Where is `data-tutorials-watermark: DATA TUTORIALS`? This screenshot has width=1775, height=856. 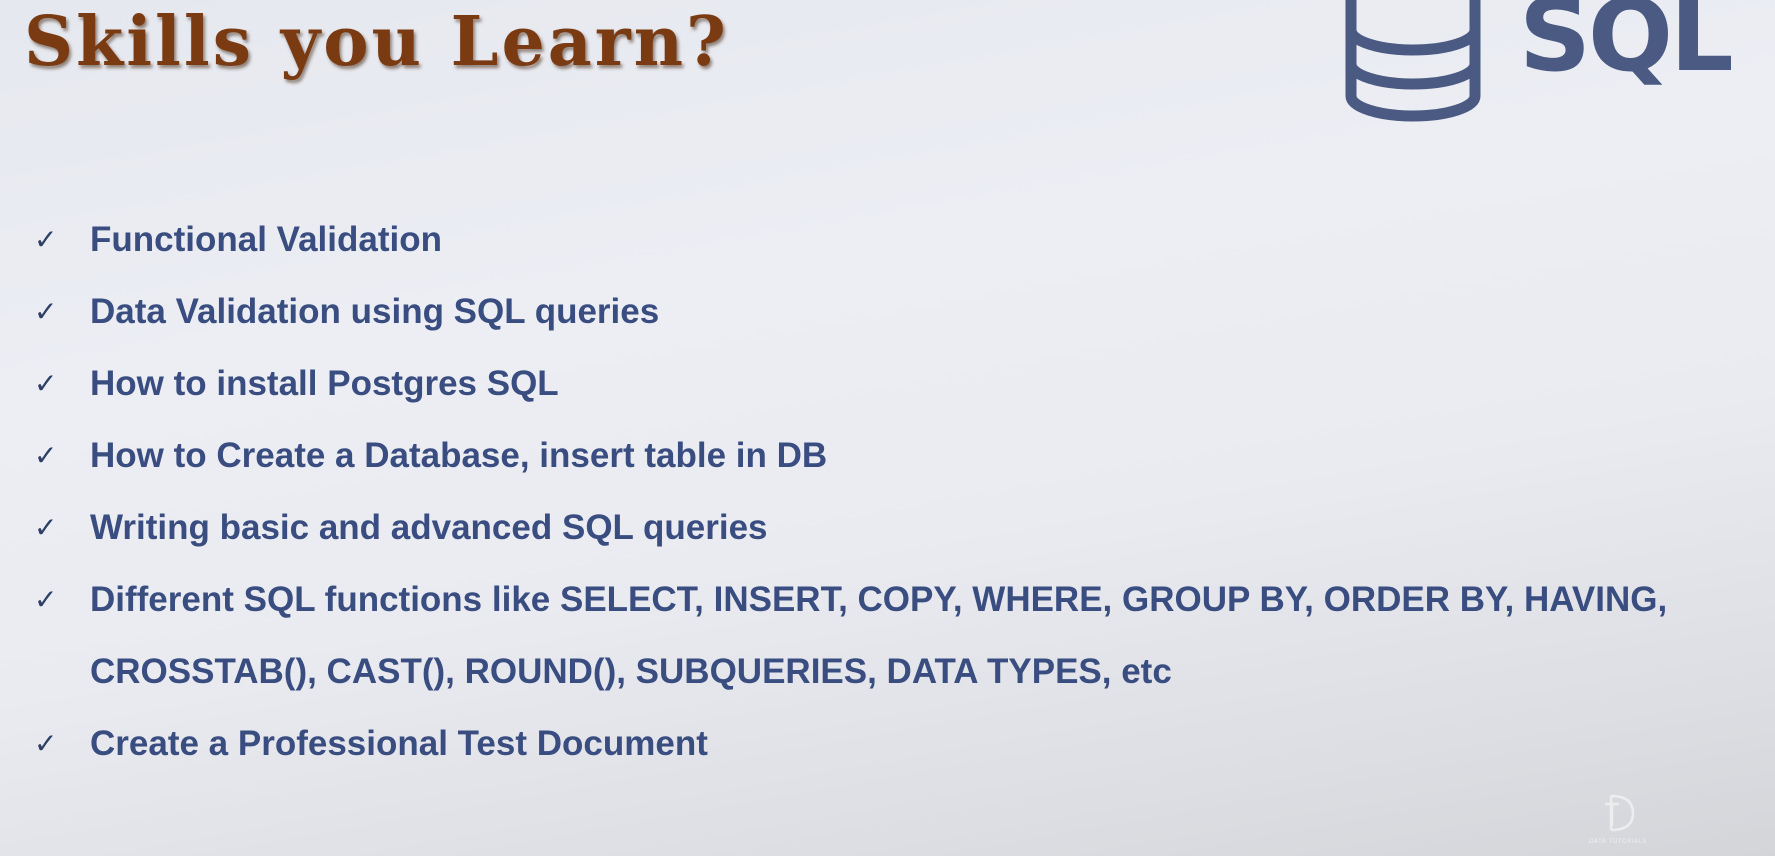
data-tutorials-watermark: DATA TUTORIALS is located at coordinates (1618, 820).